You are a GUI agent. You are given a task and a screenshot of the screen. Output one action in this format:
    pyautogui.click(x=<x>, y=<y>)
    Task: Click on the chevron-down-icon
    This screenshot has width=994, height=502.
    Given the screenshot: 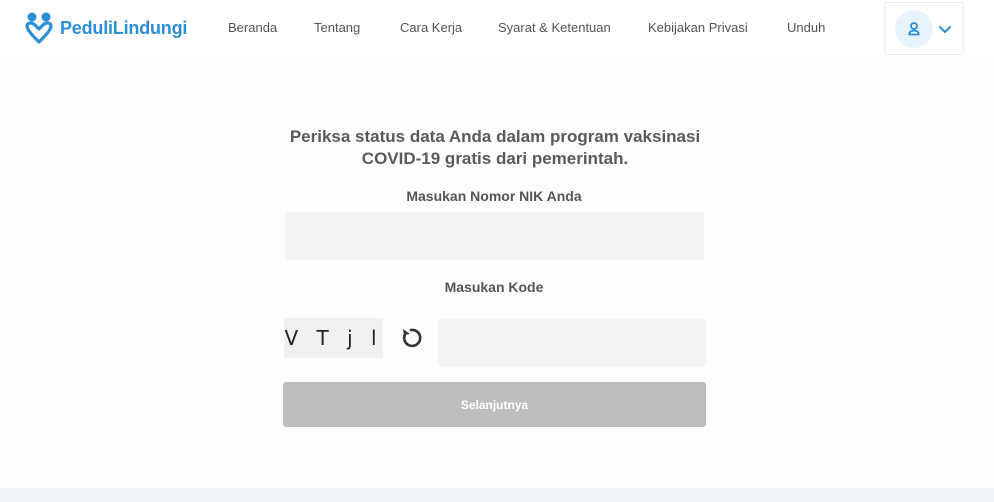 What is the action you would take?
    pyautogui.click(x=945, y=29)
    